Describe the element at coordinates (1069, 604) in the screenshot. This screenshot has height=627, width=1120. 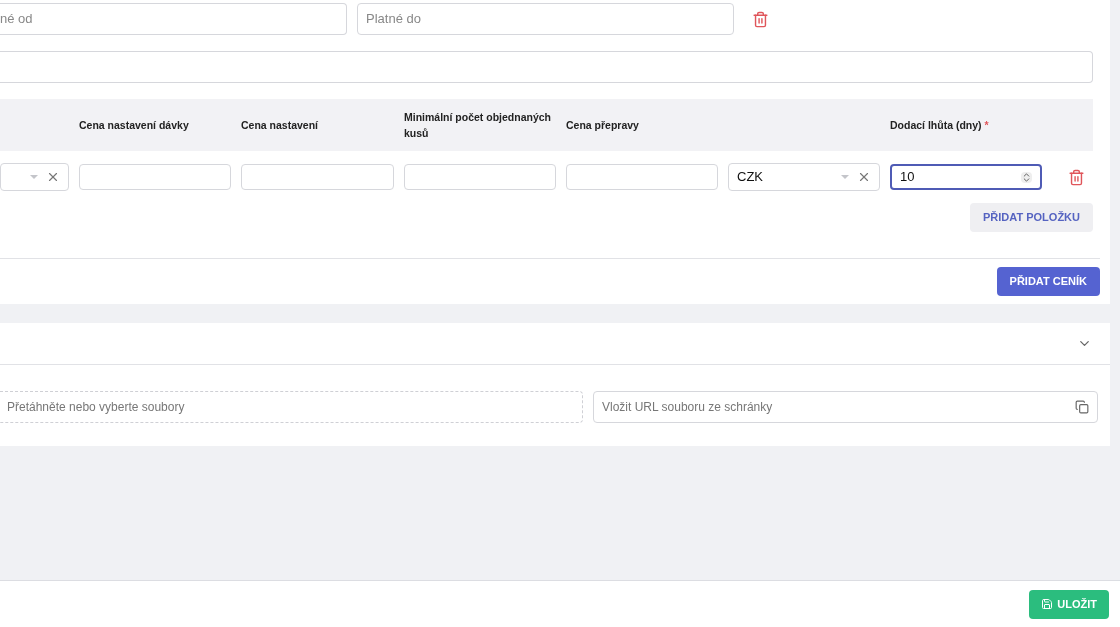
I see `save-button: ULOŽIT` at that location.